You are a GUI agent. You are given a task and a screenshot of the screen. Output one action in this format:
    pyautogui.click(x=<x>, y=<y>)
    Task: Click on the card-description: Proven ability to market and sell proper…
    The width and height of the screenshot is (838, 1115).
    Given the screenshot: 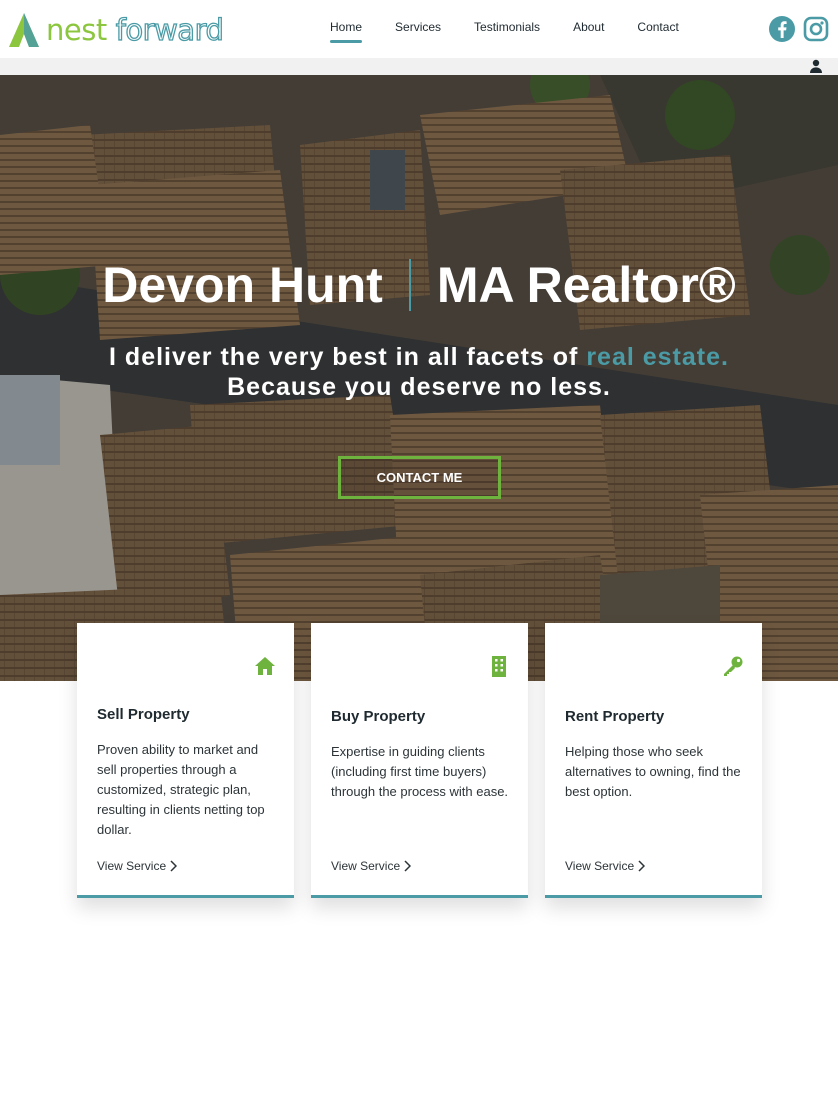 What is the action you would take?
    pyautogui.click(x=181, y=789)
    